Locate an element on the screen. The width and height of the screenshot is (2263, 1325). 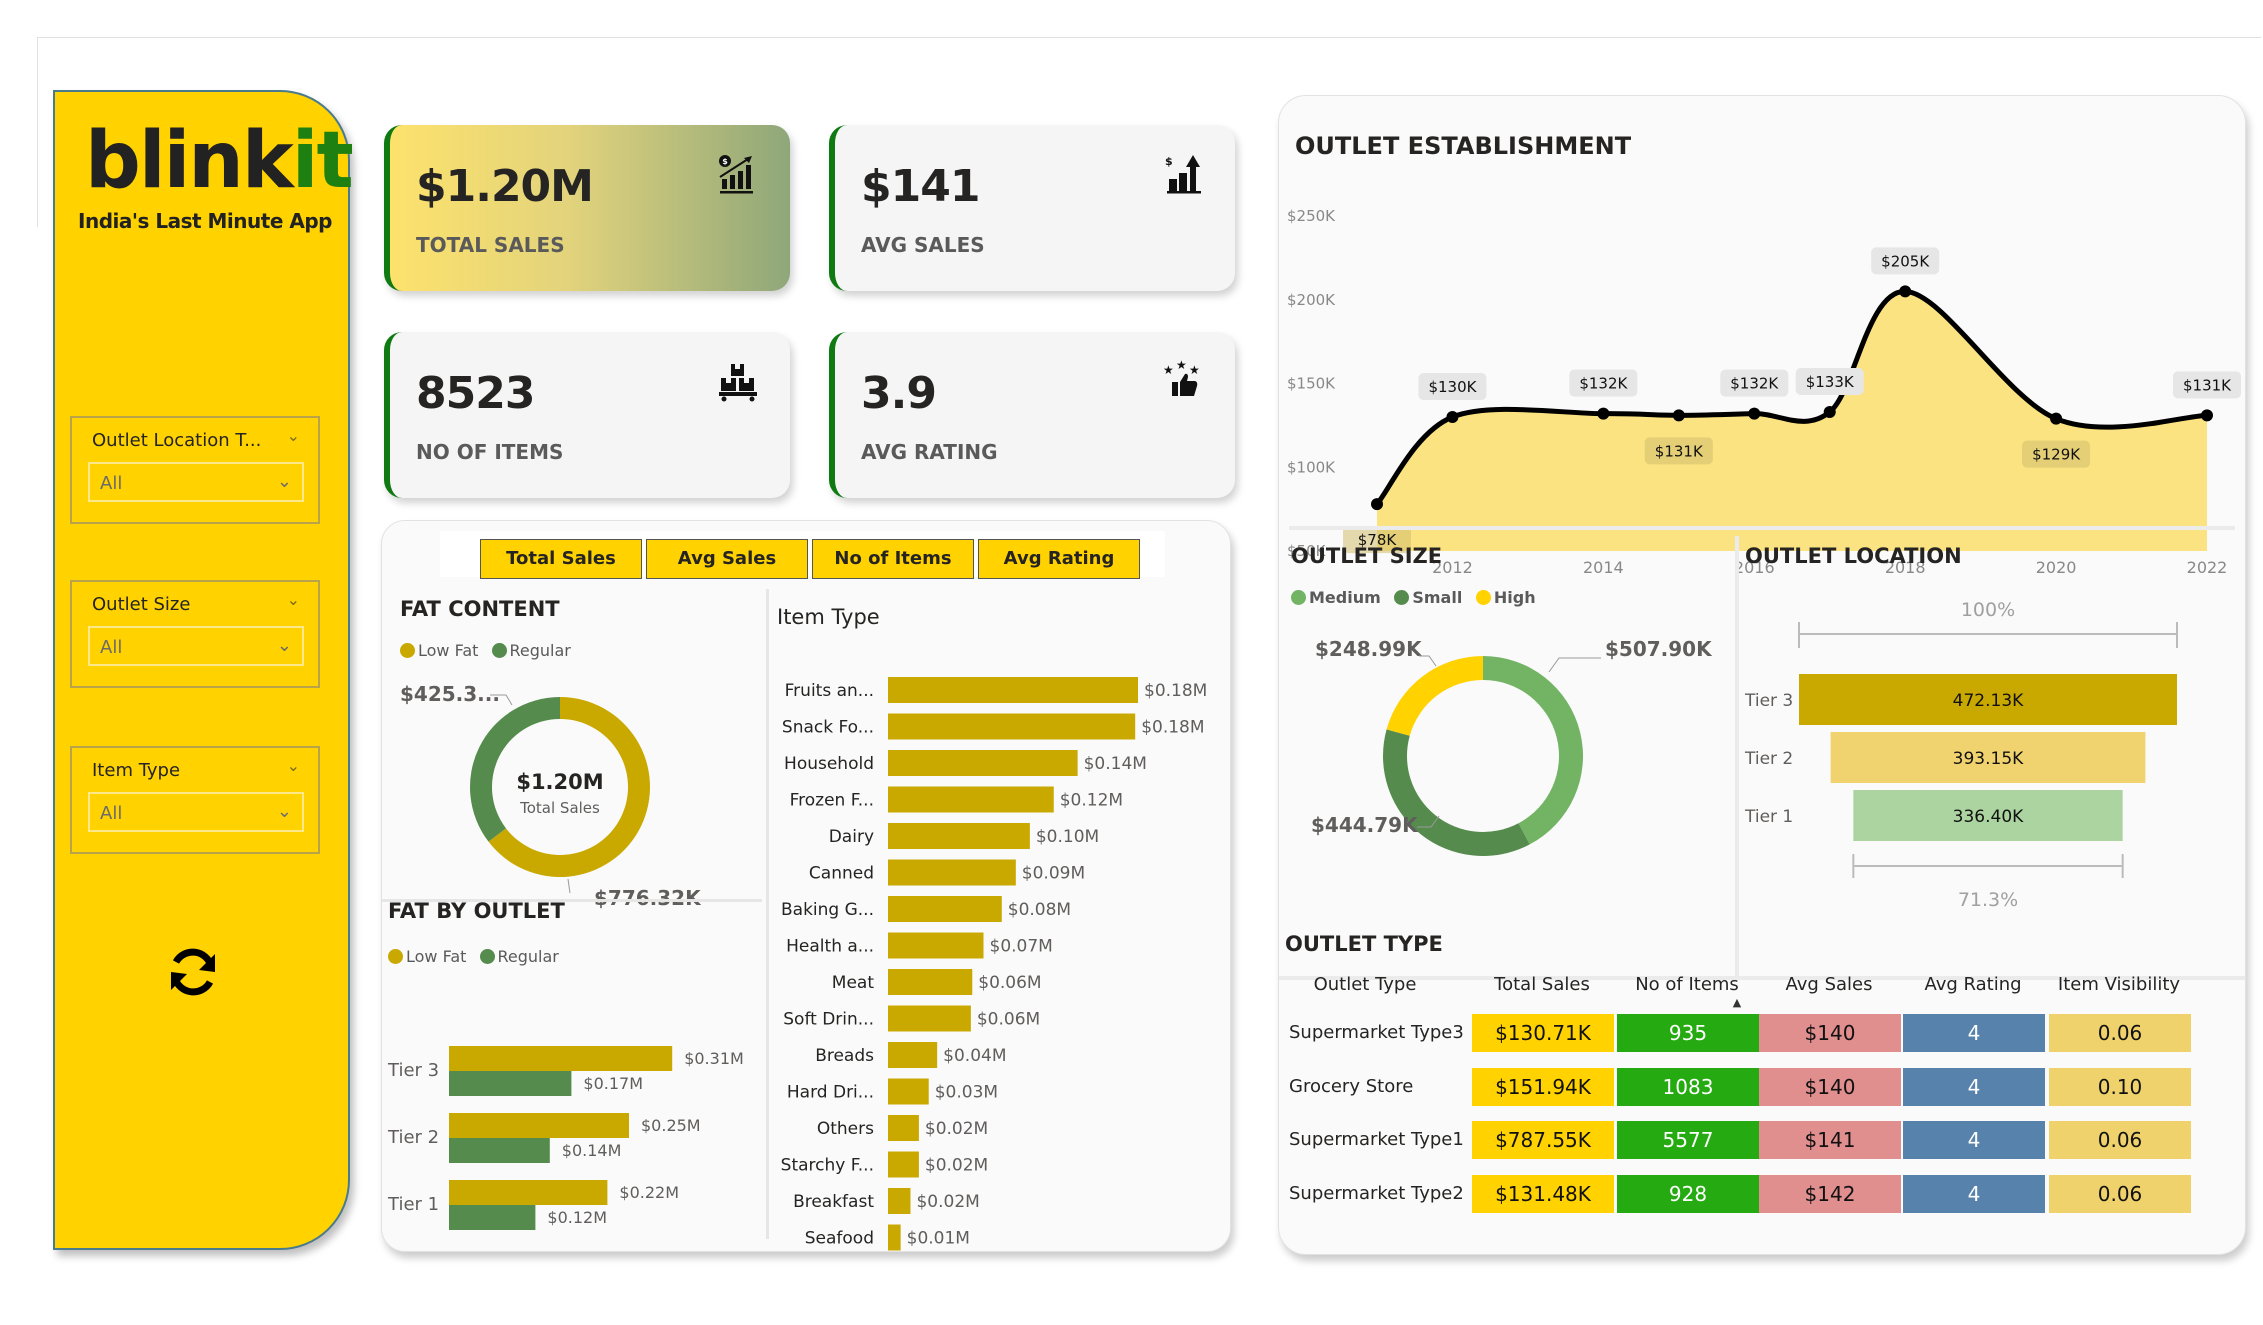
canvas-frame-top is located at coordinates (1149, 37).